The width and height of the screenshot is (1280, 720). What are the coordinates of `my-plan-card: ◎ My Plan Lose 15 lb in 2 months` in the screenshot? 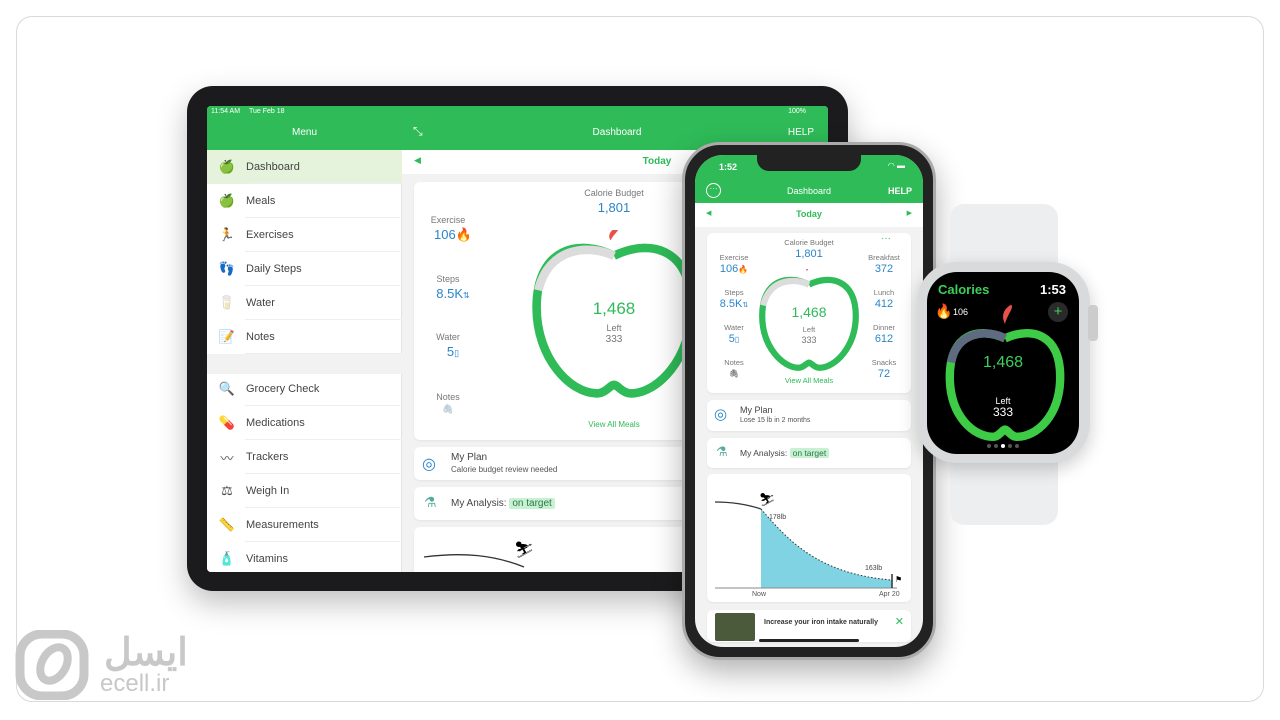 It's located at (809, 415).